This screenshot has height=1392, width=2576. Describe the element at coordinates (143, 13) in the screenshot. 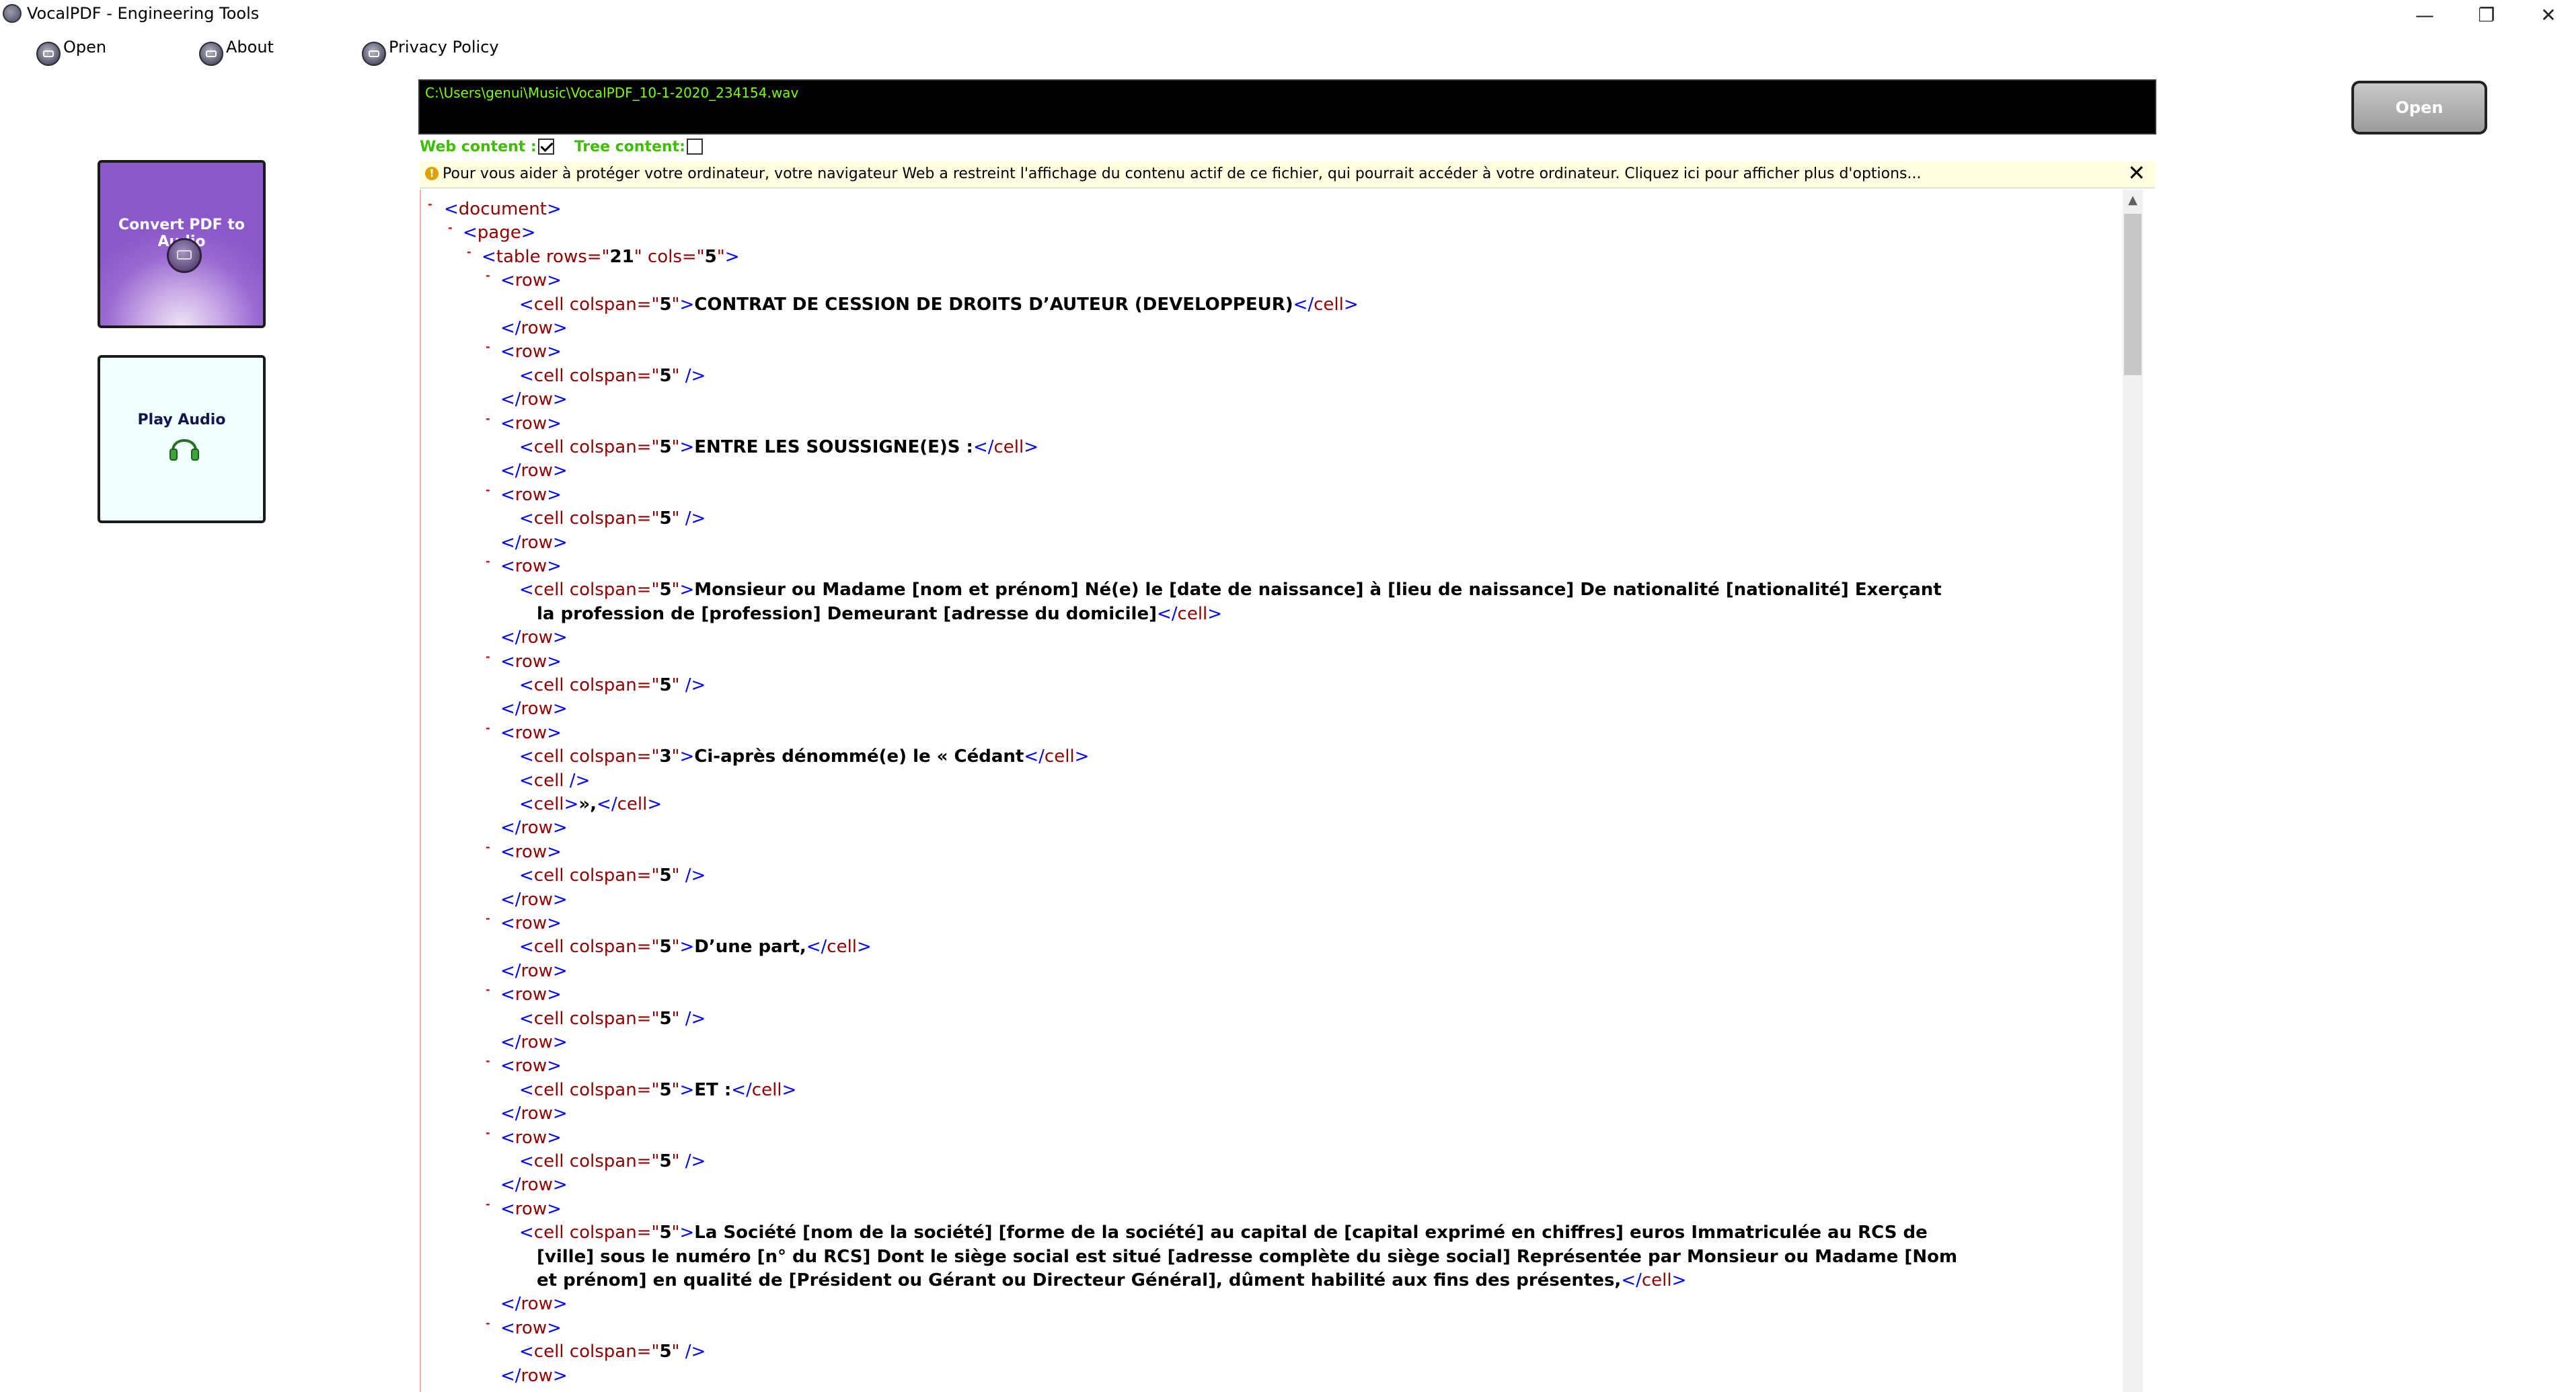

I see `window-title: VocalPDF - Engineering Tools` at that location.